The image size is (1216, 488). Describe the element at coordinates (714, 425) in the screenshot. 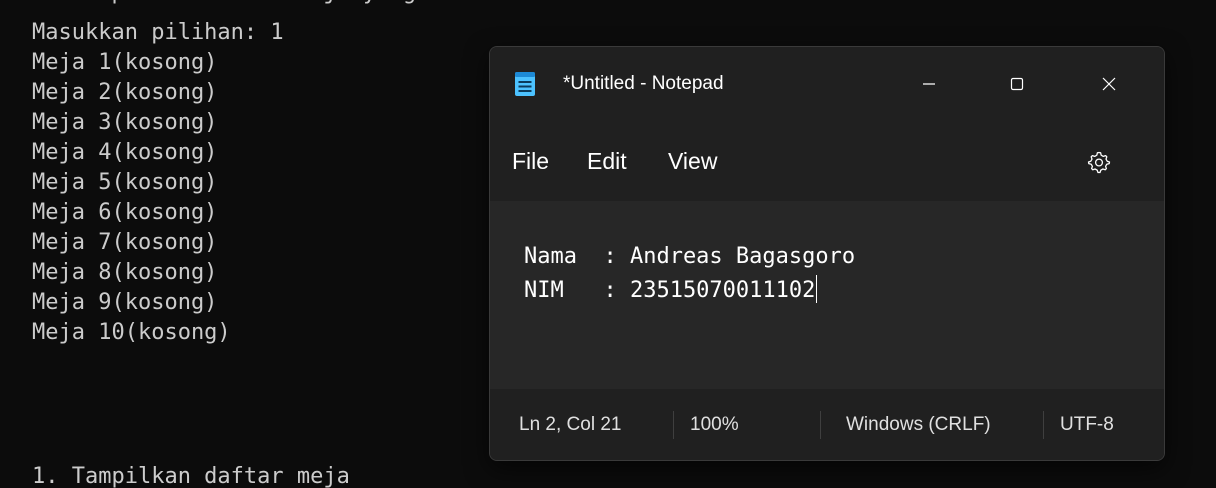

I see `zoom-level: 100%` at that location.